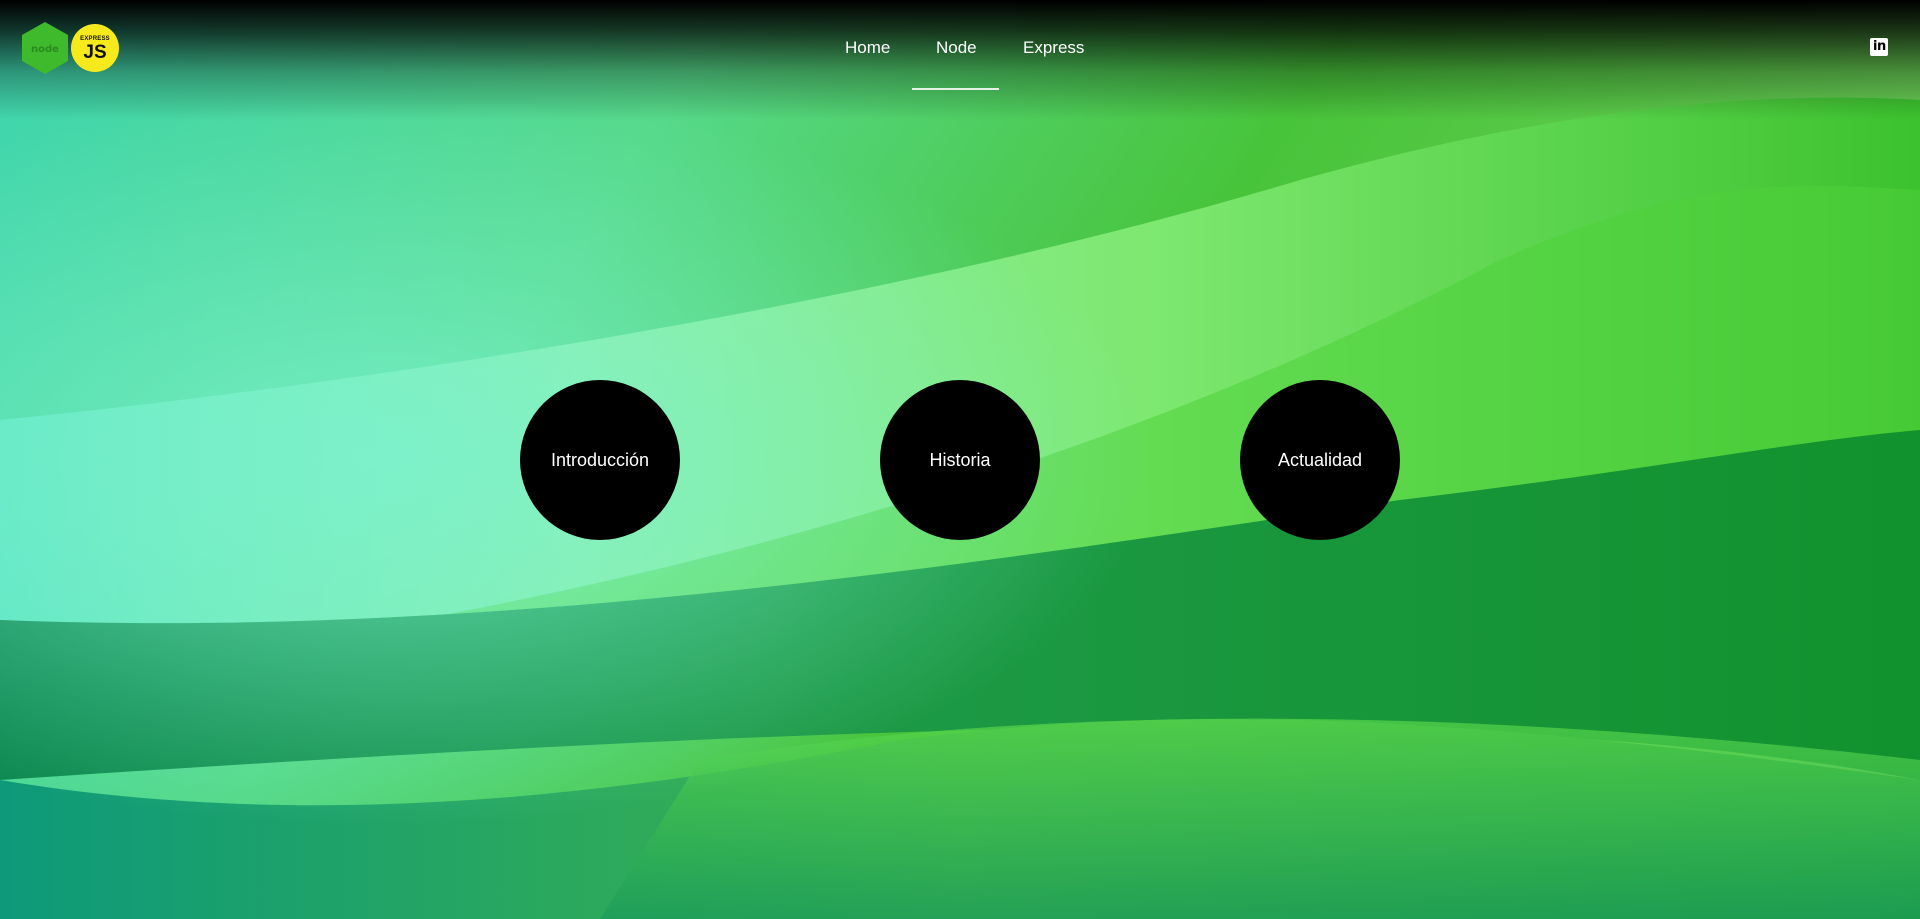 This screenshot has width=1920, height=919. I want to click on top-nav: Home Node Express, so click(960, 45).